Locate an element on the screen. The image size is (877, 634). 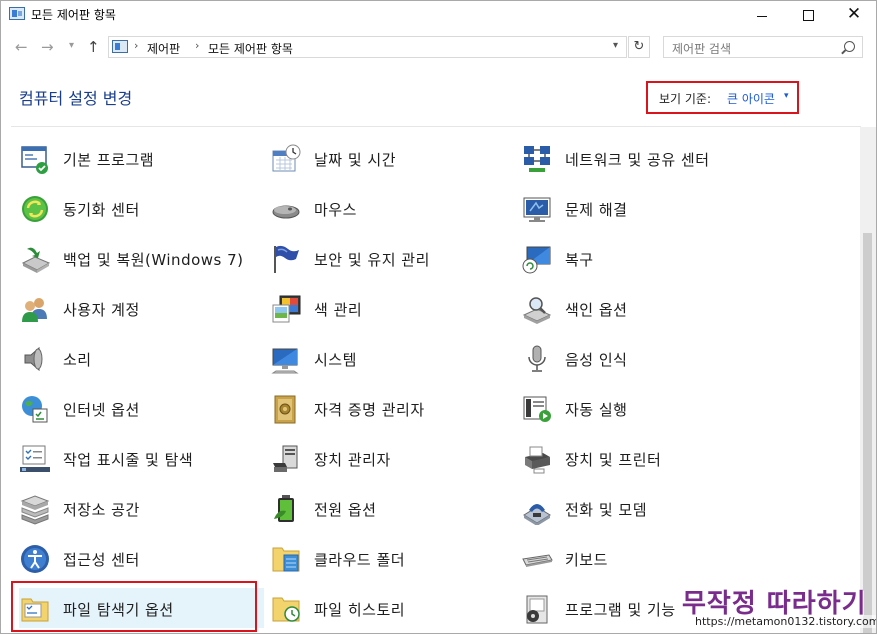
scrollbar-thumb is located at coordinates (867, 433).